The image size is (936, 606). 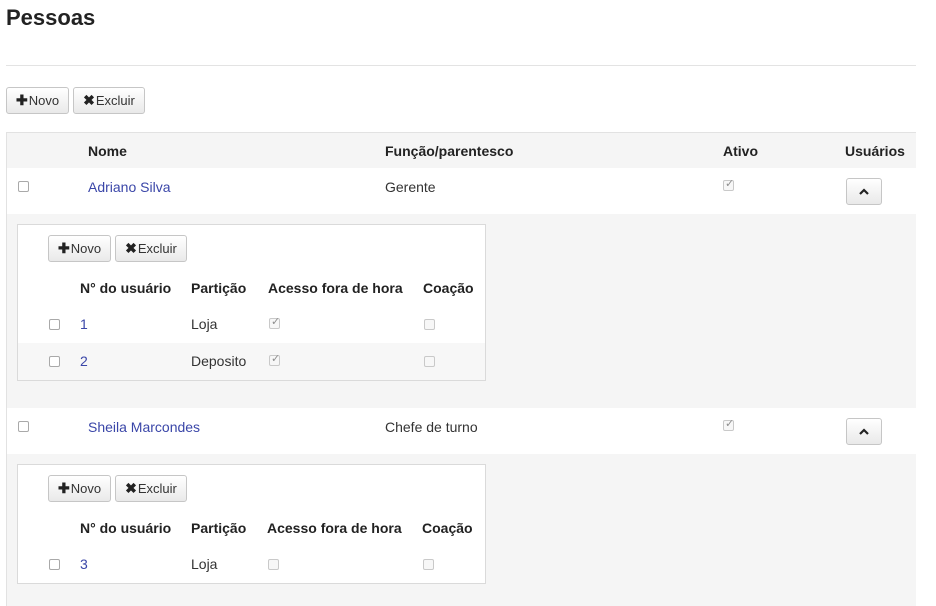 I want to click on header-role: Função/parentesco, so click(x=449, y=151).